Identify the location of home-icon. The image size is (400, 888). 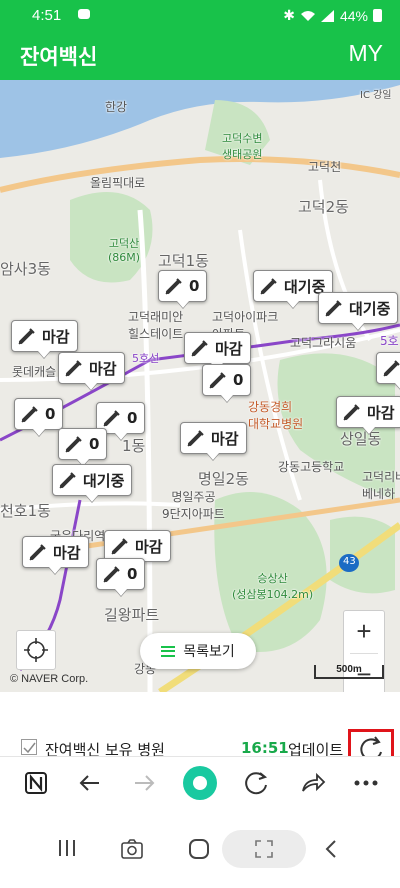
(199, 849).